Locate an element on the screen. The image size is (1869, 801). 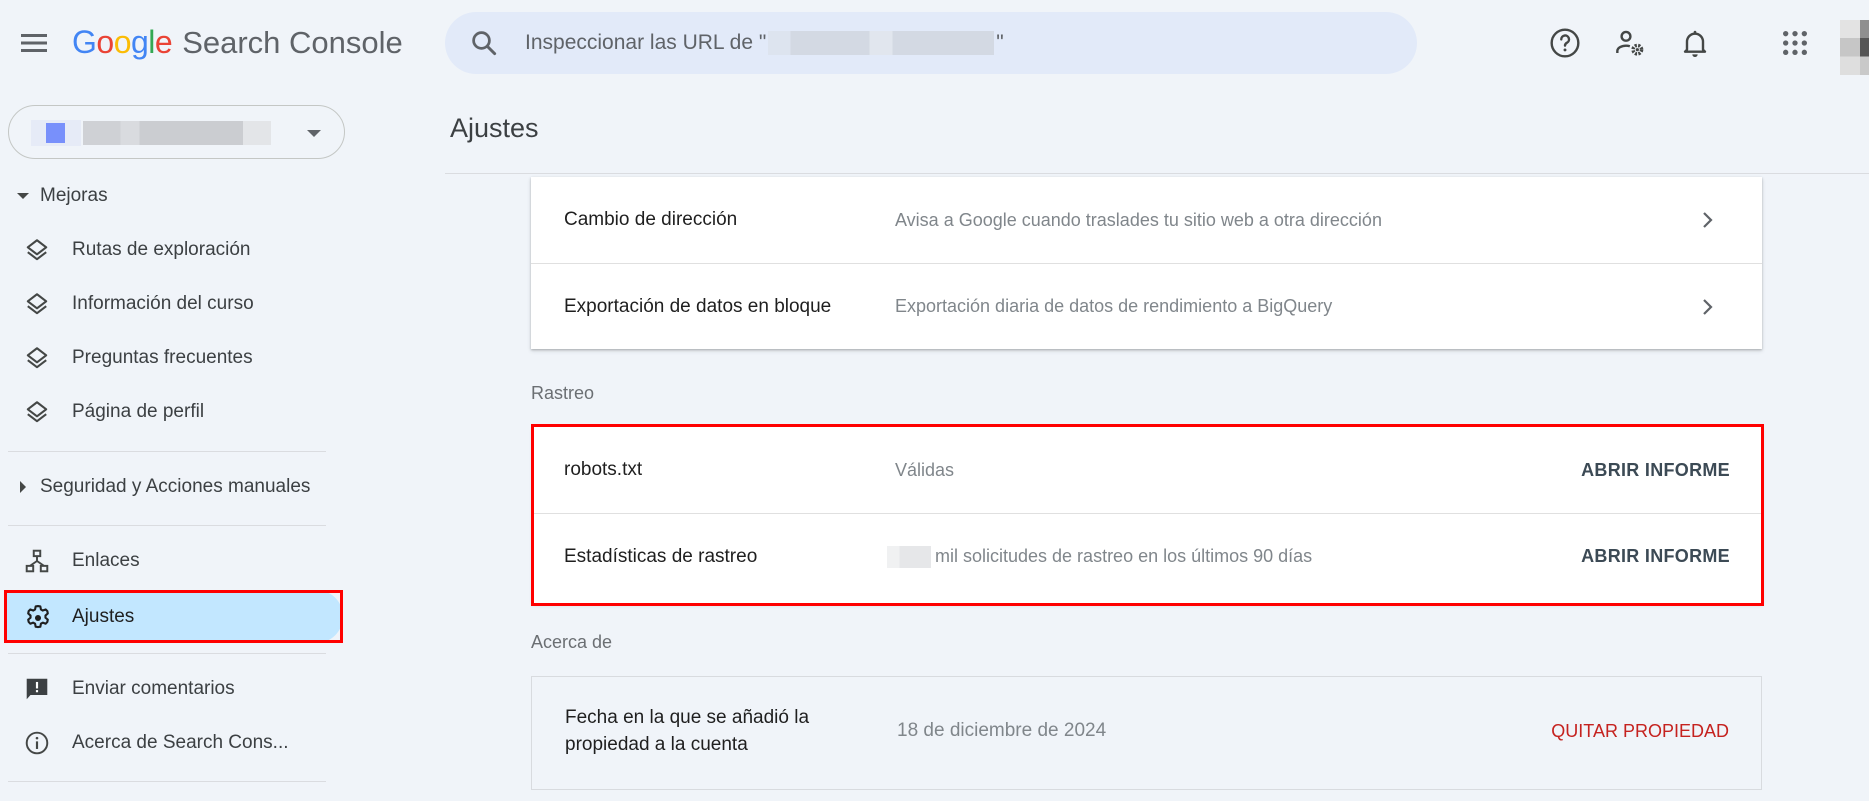
sidebar-item-label: Ajustes is located at coordinates (103, 616).